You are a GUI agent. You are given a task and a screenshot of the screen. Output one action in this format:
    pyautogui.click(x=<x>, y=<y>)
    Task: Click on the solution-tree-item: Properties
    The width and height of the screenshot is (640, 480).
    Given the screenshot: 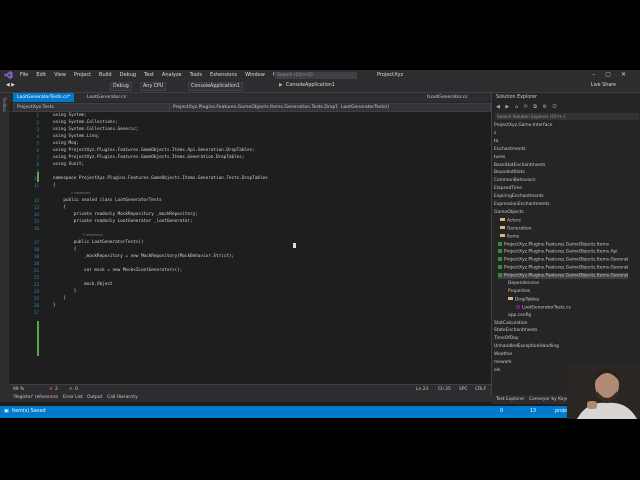 What is the action you would take?
    pyautogui.click(x=519, y=291)
    